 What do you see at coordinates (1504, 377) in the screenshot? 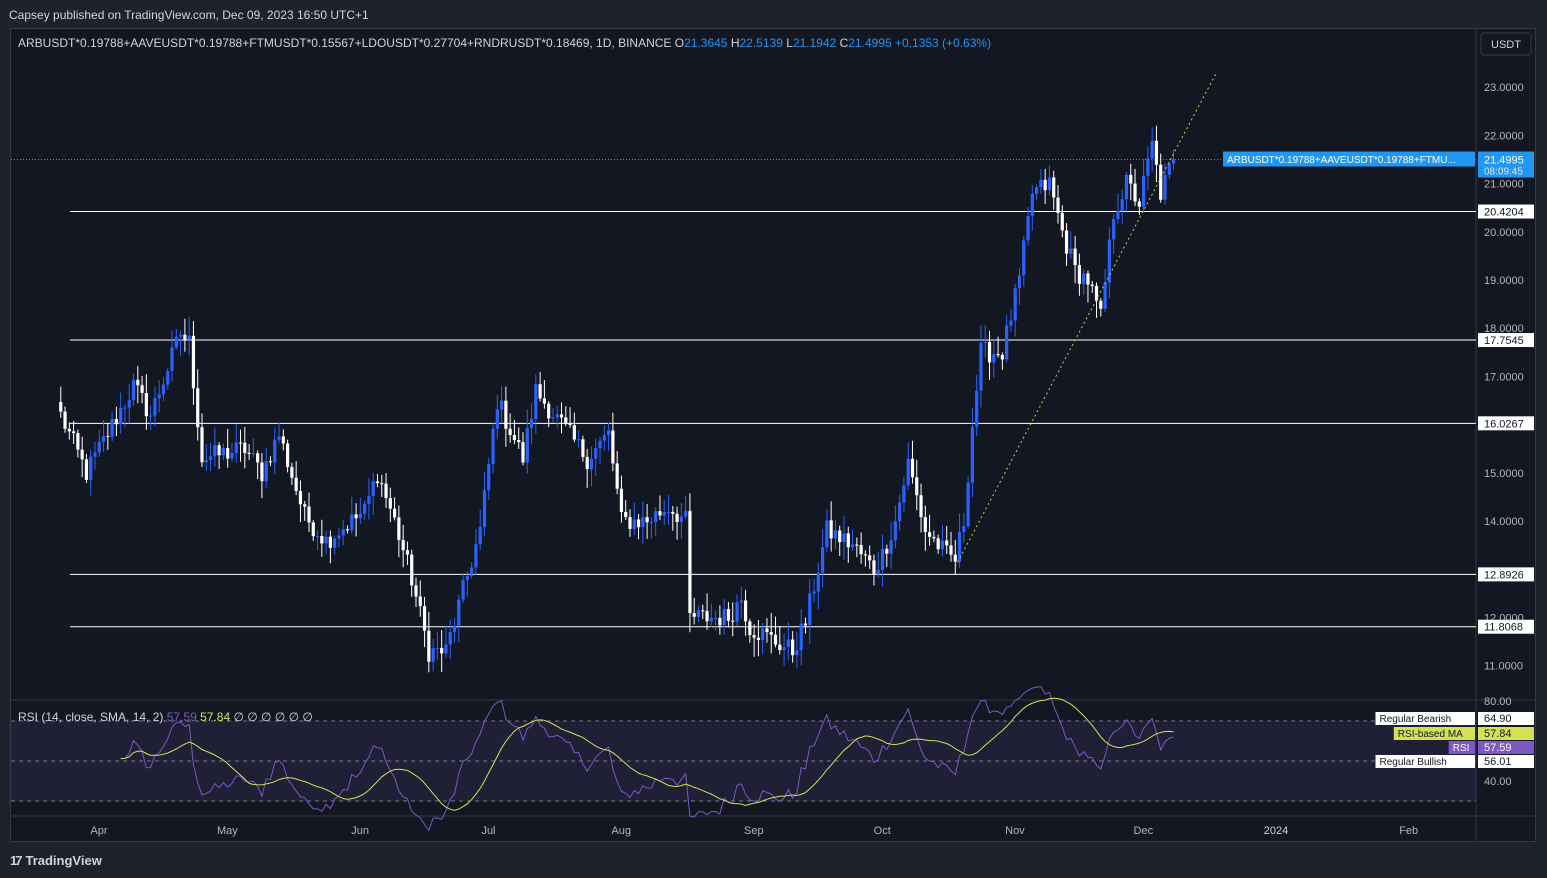
I see `price-axis-label: 17.0000` at bounding box center [1504, 377].